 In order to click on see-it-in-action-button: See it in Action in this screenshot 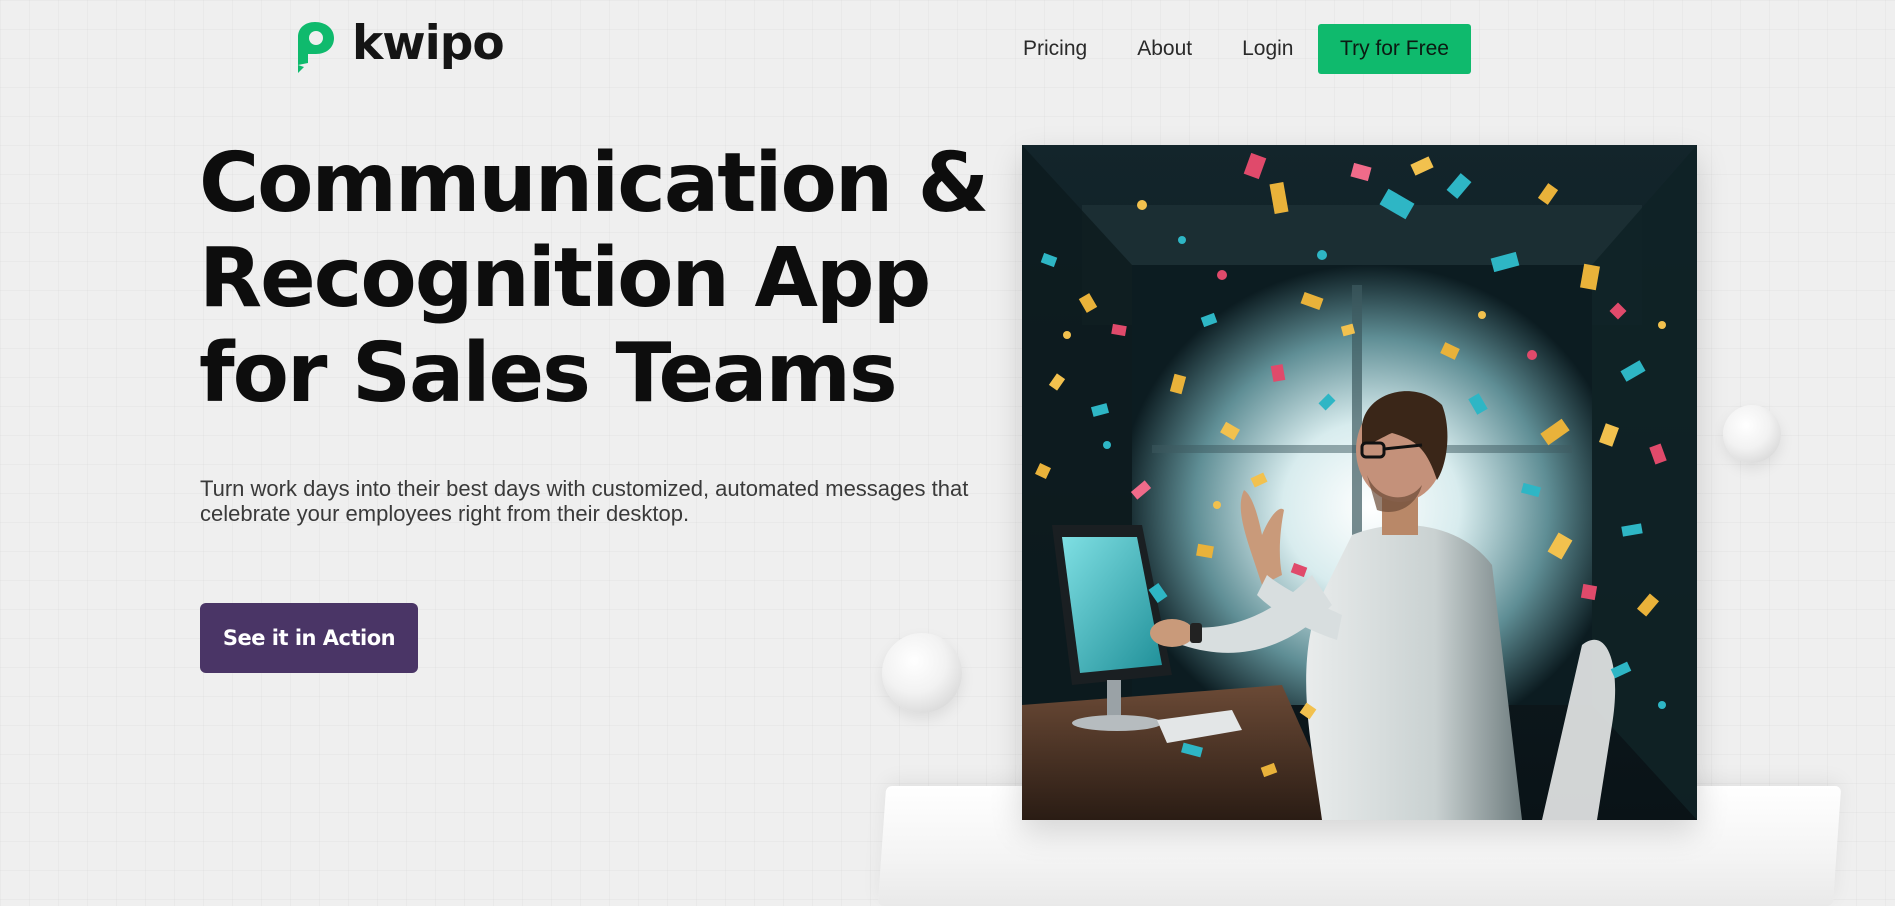, I will do `click(309, 638)`.